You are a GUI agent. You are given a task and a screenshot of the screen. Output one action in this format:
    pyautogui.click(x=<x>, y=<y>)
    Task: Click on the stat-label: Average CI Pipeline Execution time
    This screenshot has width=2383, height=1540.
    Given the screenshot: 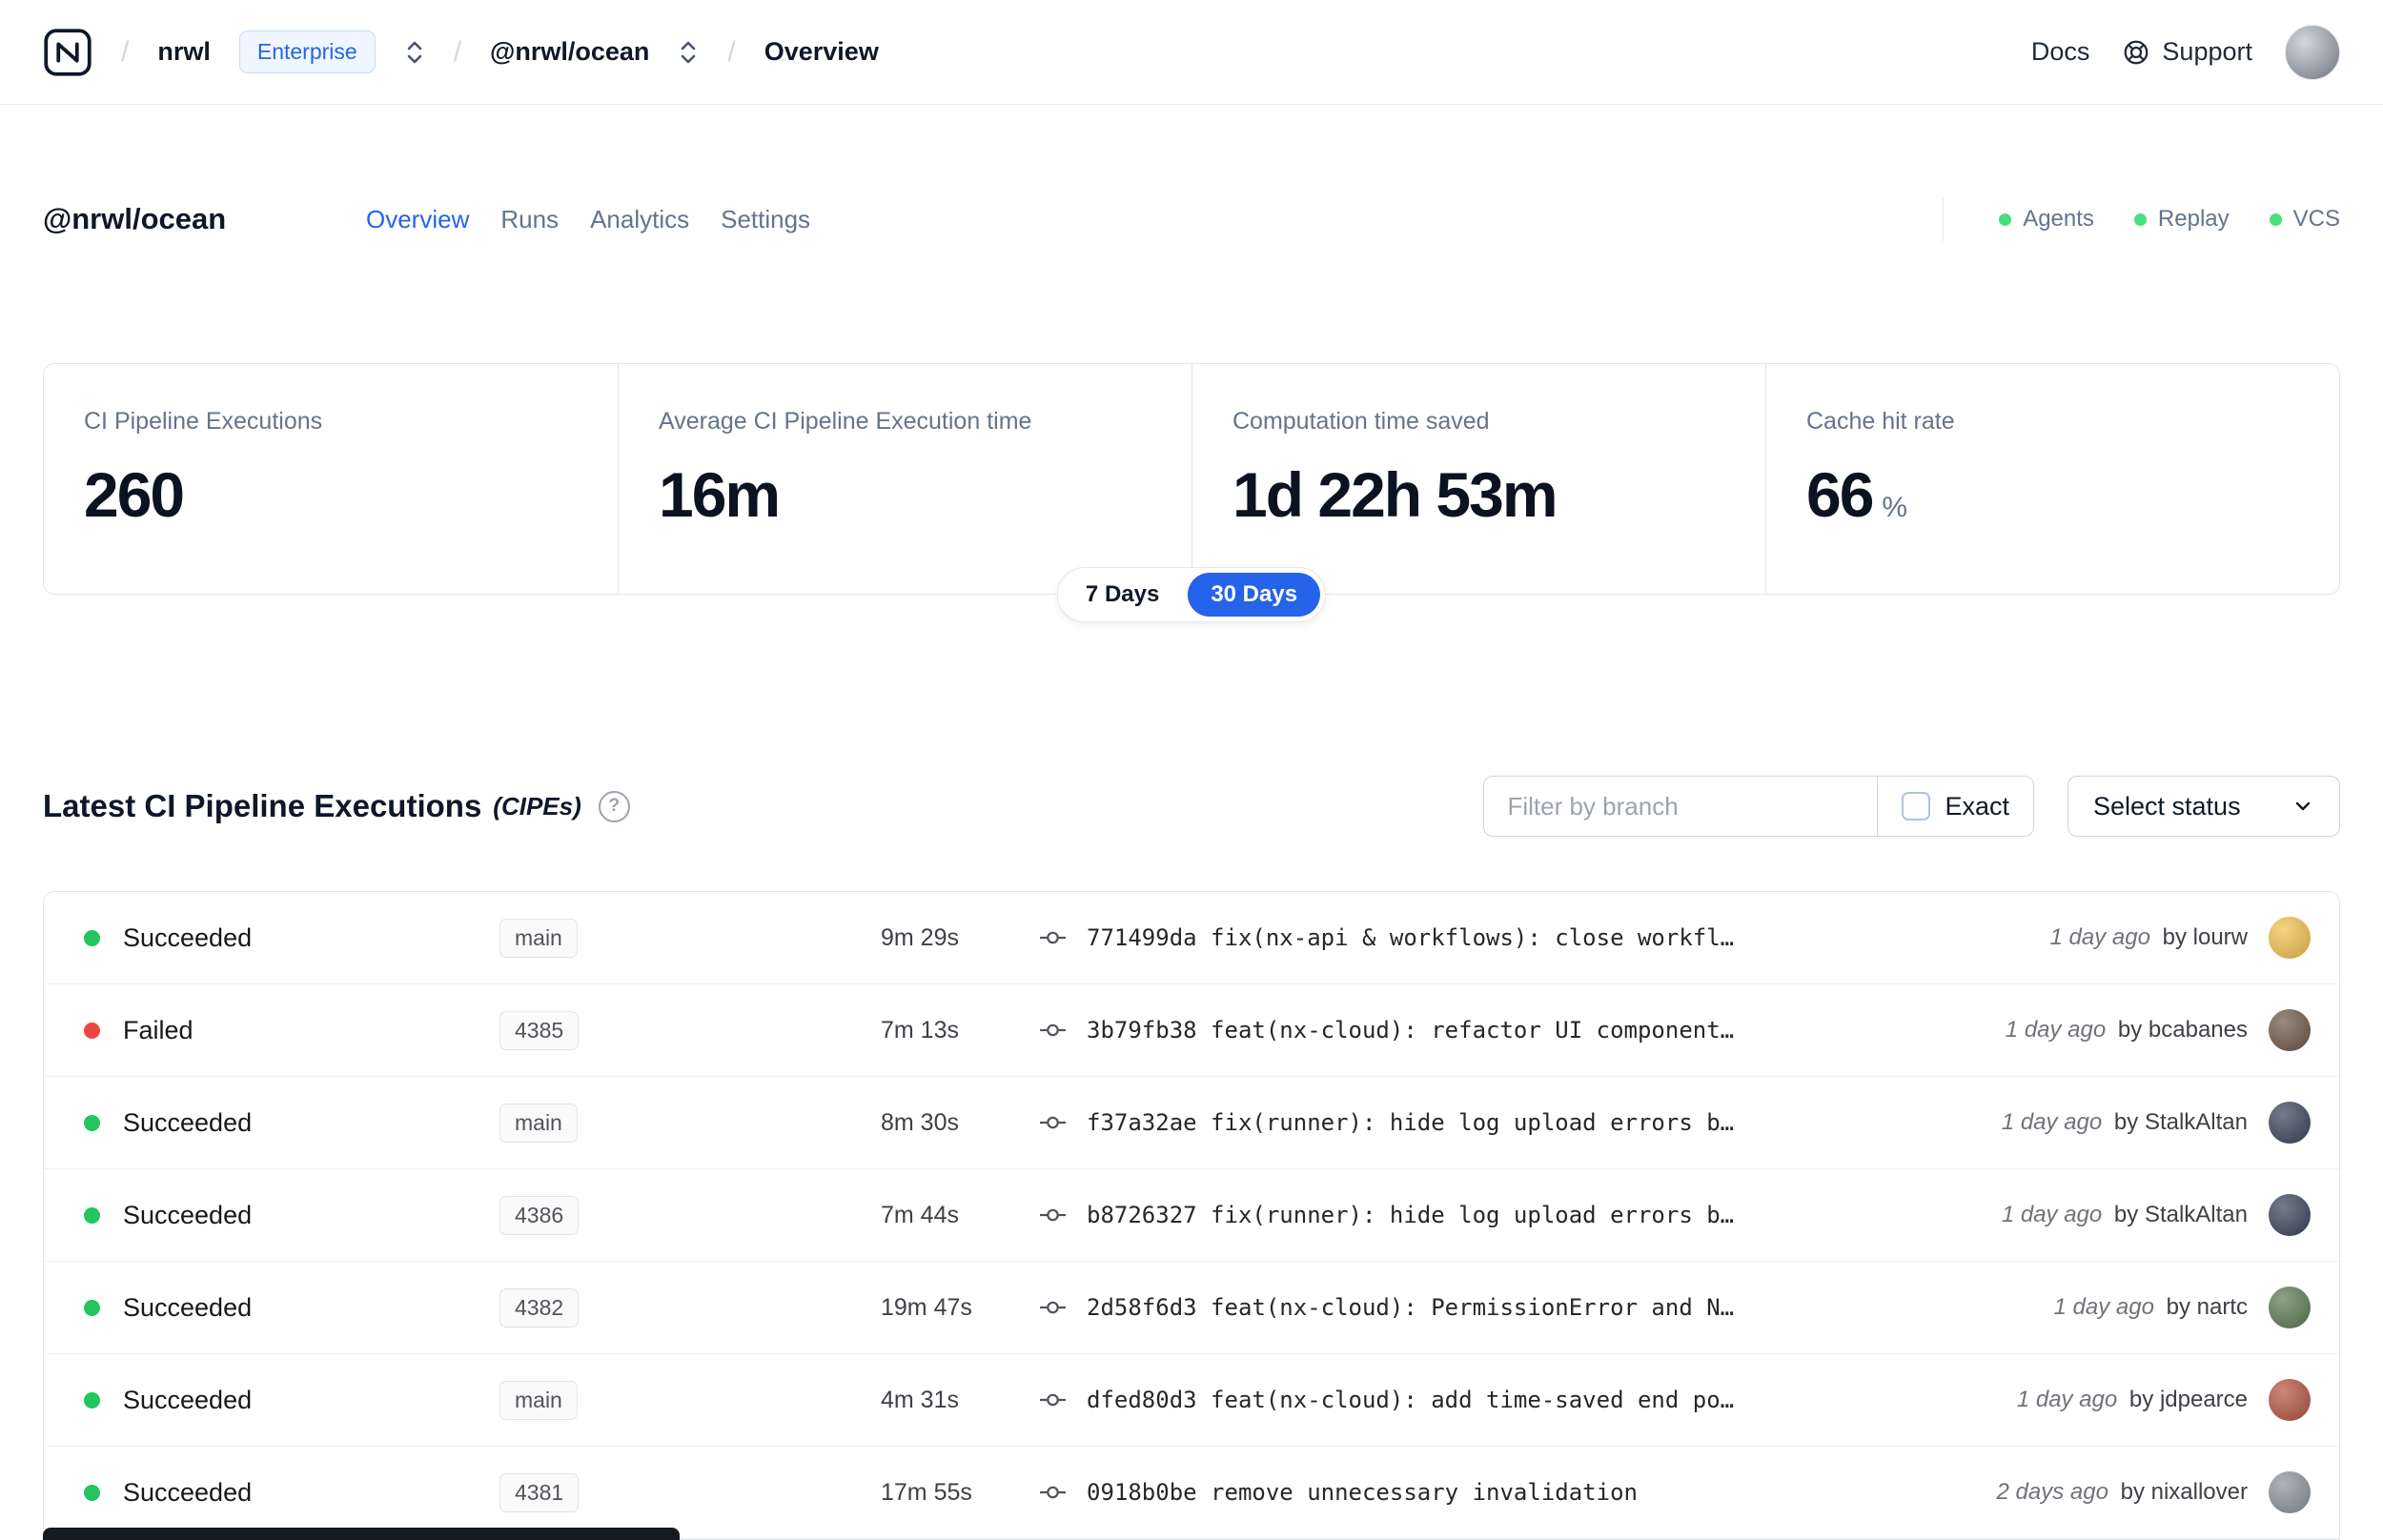 What is the action you would take?
    pyautogui.click(x=846, y=421)
    